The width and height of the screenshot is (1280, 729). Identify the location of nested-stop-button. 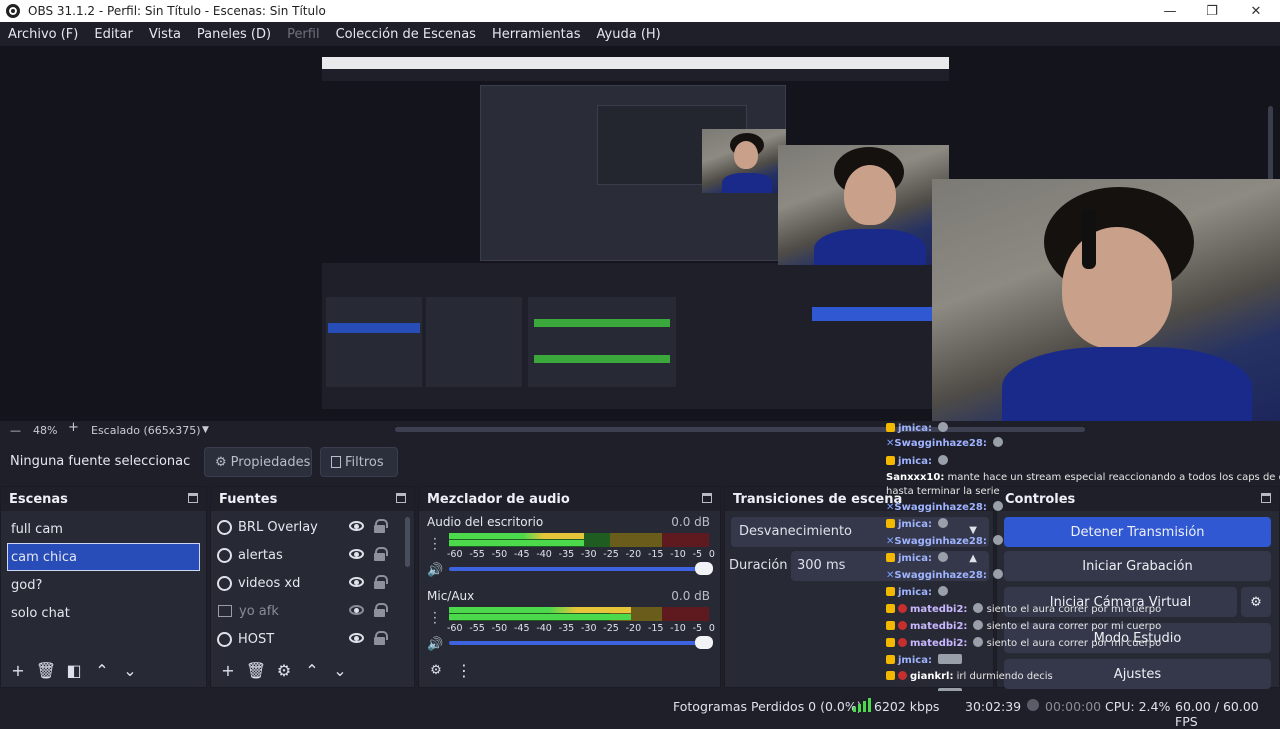
(872, 314).